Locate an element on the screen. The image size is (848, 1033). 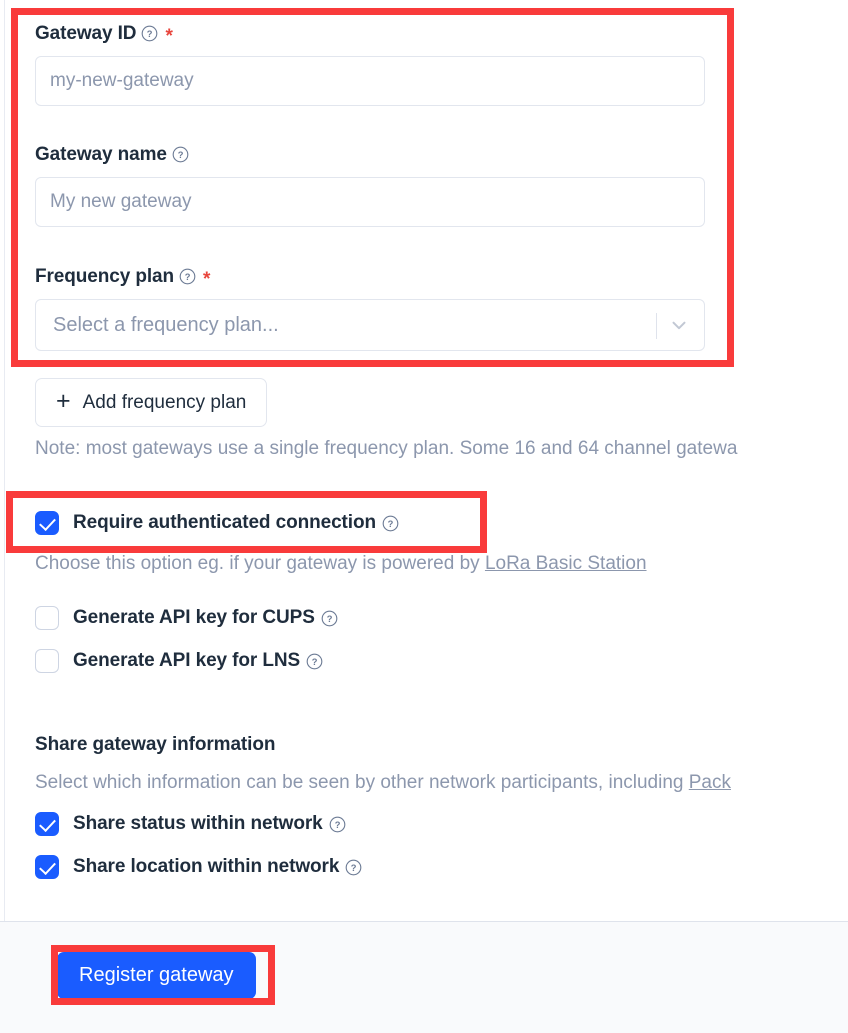
share-status-within-network-label: Share status within network ? is located at coordinates (209, 824).